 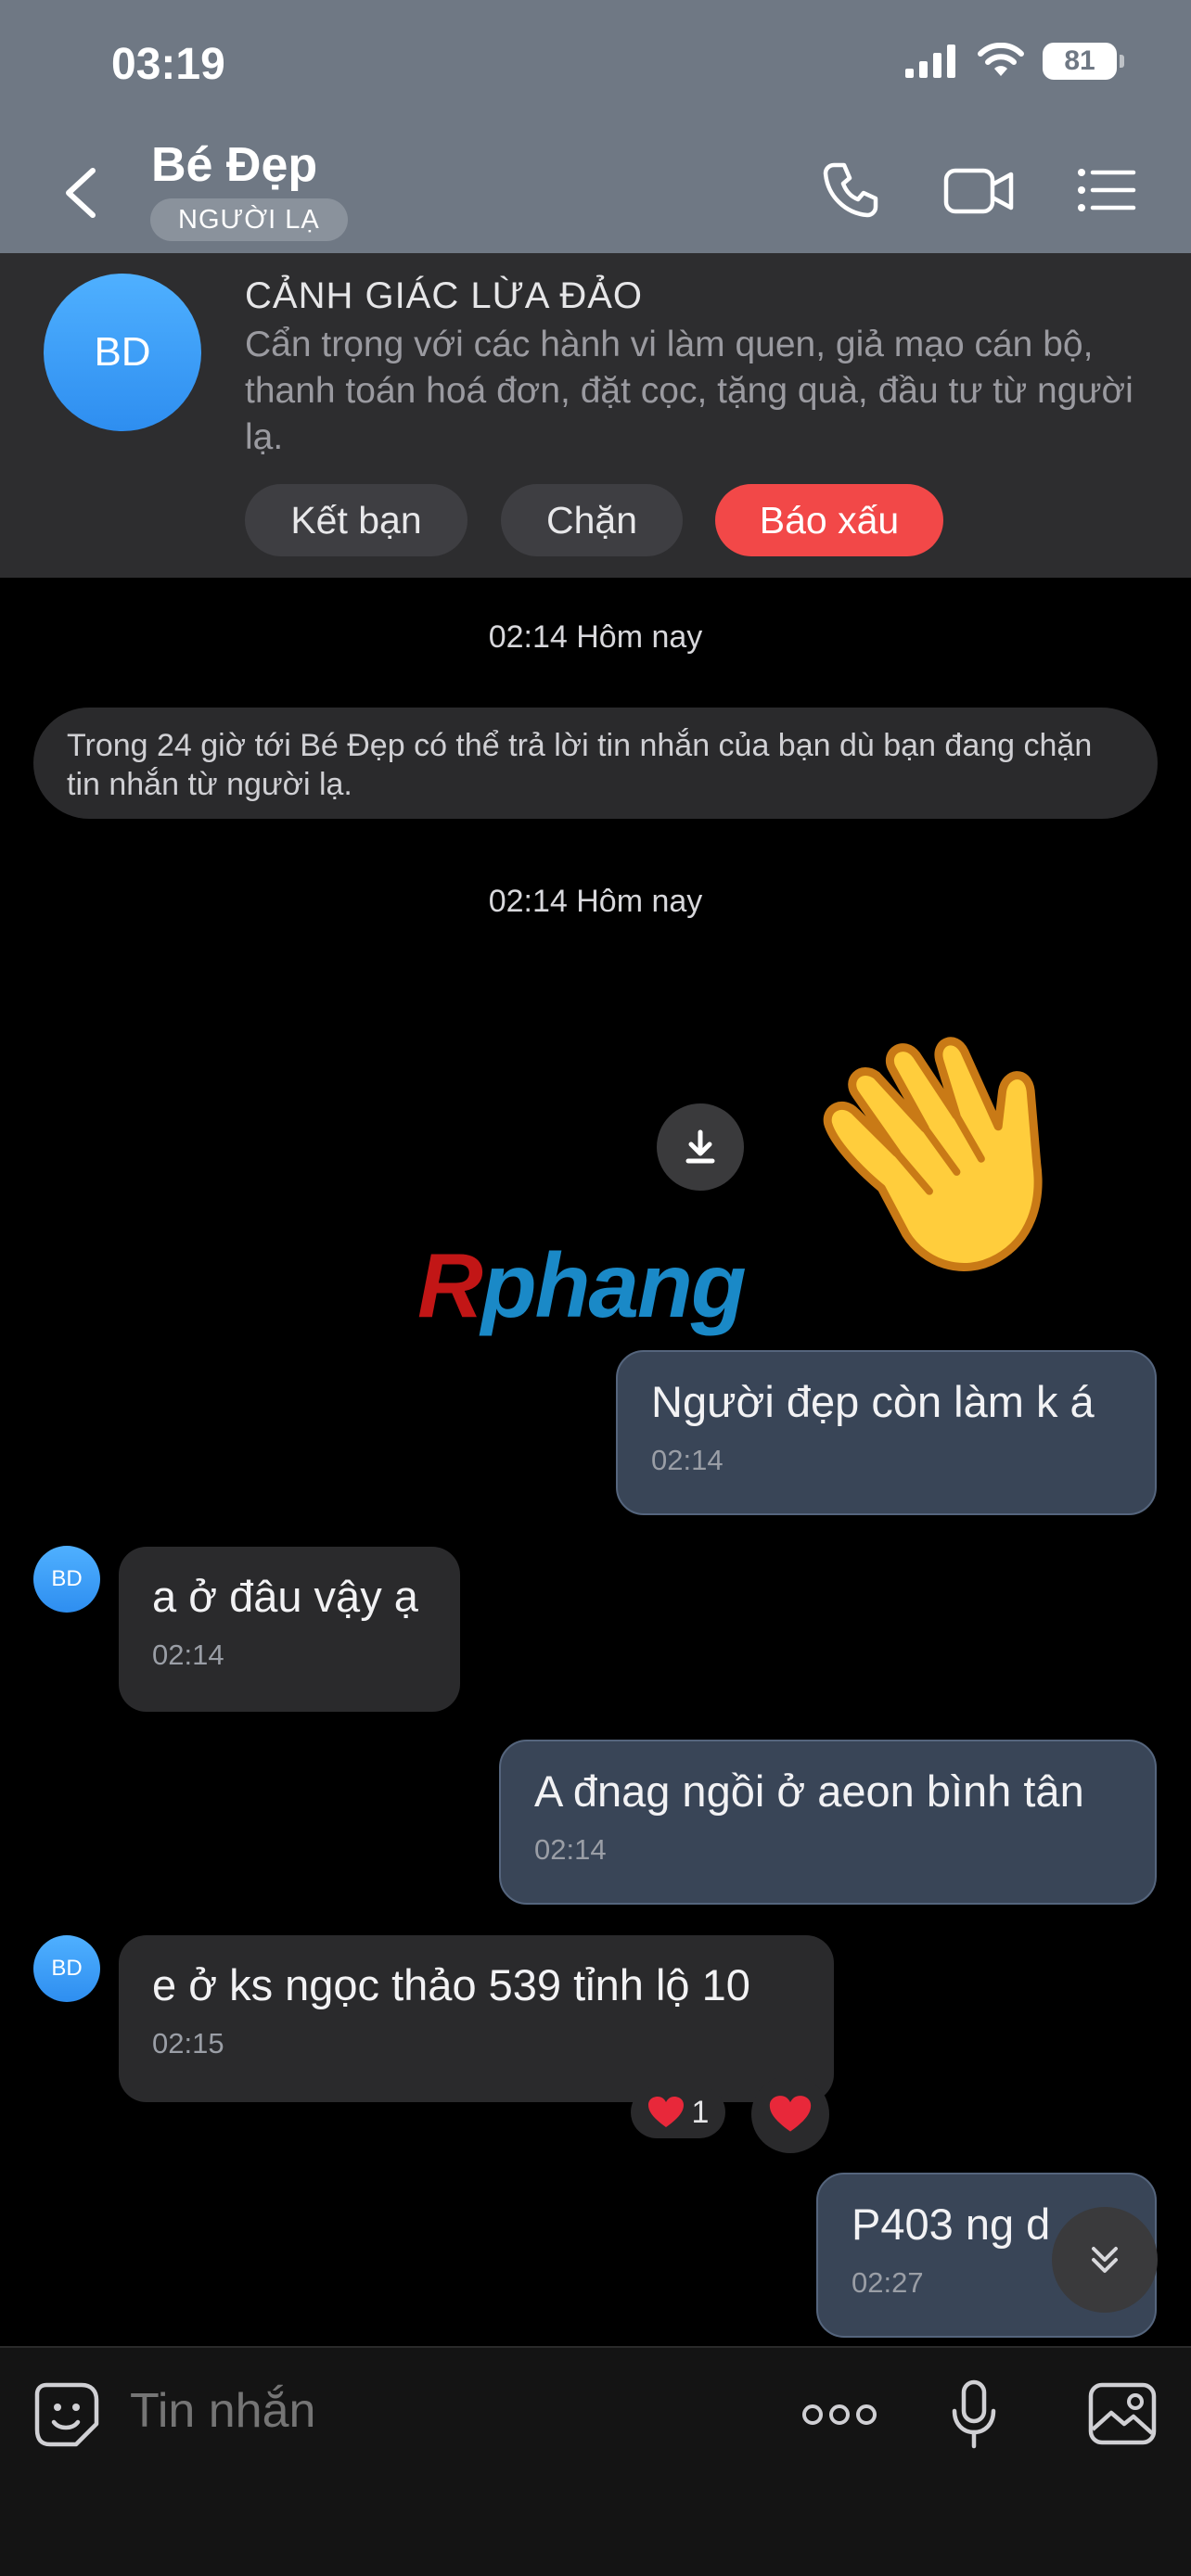 What do you see at coordinates (451, 1984) in the screenshot?
I see `message-text: e ở ks ngọc thảo 539 tỉnh lộ 10` at bounding box center [451, 1984].